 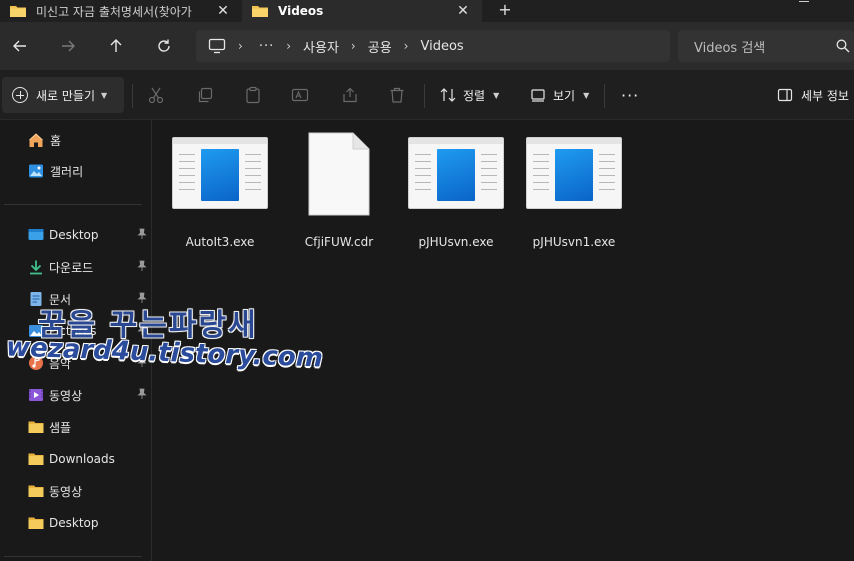 I want to click on sort-icon, so click(x=448, y=95).